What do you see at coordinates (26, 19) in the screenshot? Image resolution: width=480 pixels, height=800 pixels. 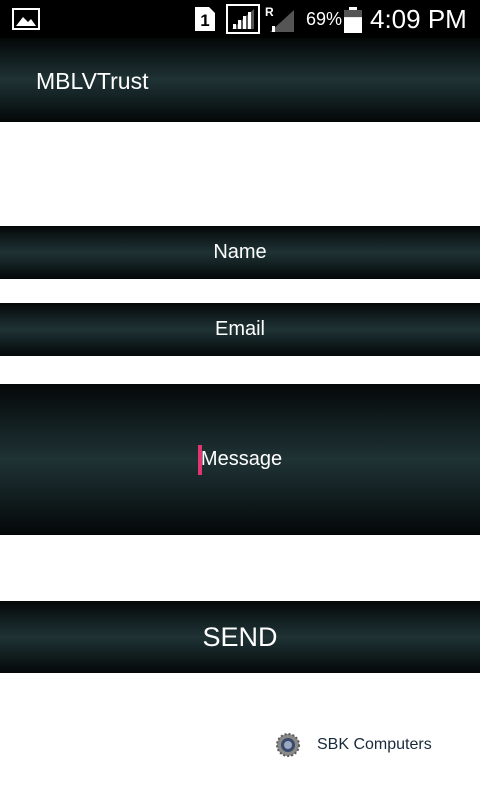 I see `gallery-notification-icon` at bounding box center [26, 19].